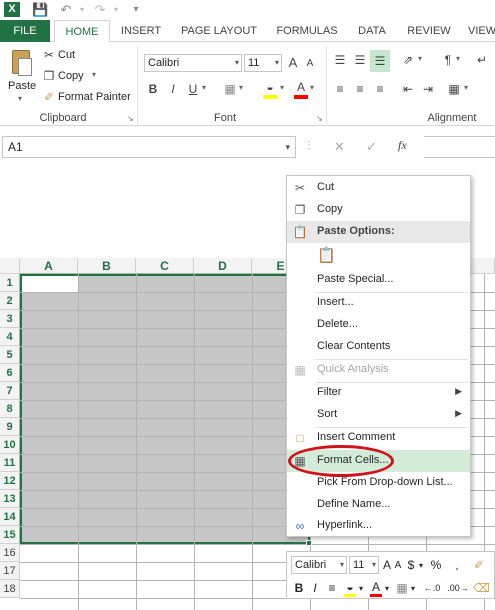 This screenshot has height=610, width=495. I want to click on increase-indent-icon: ⇥, so click(428, 89).